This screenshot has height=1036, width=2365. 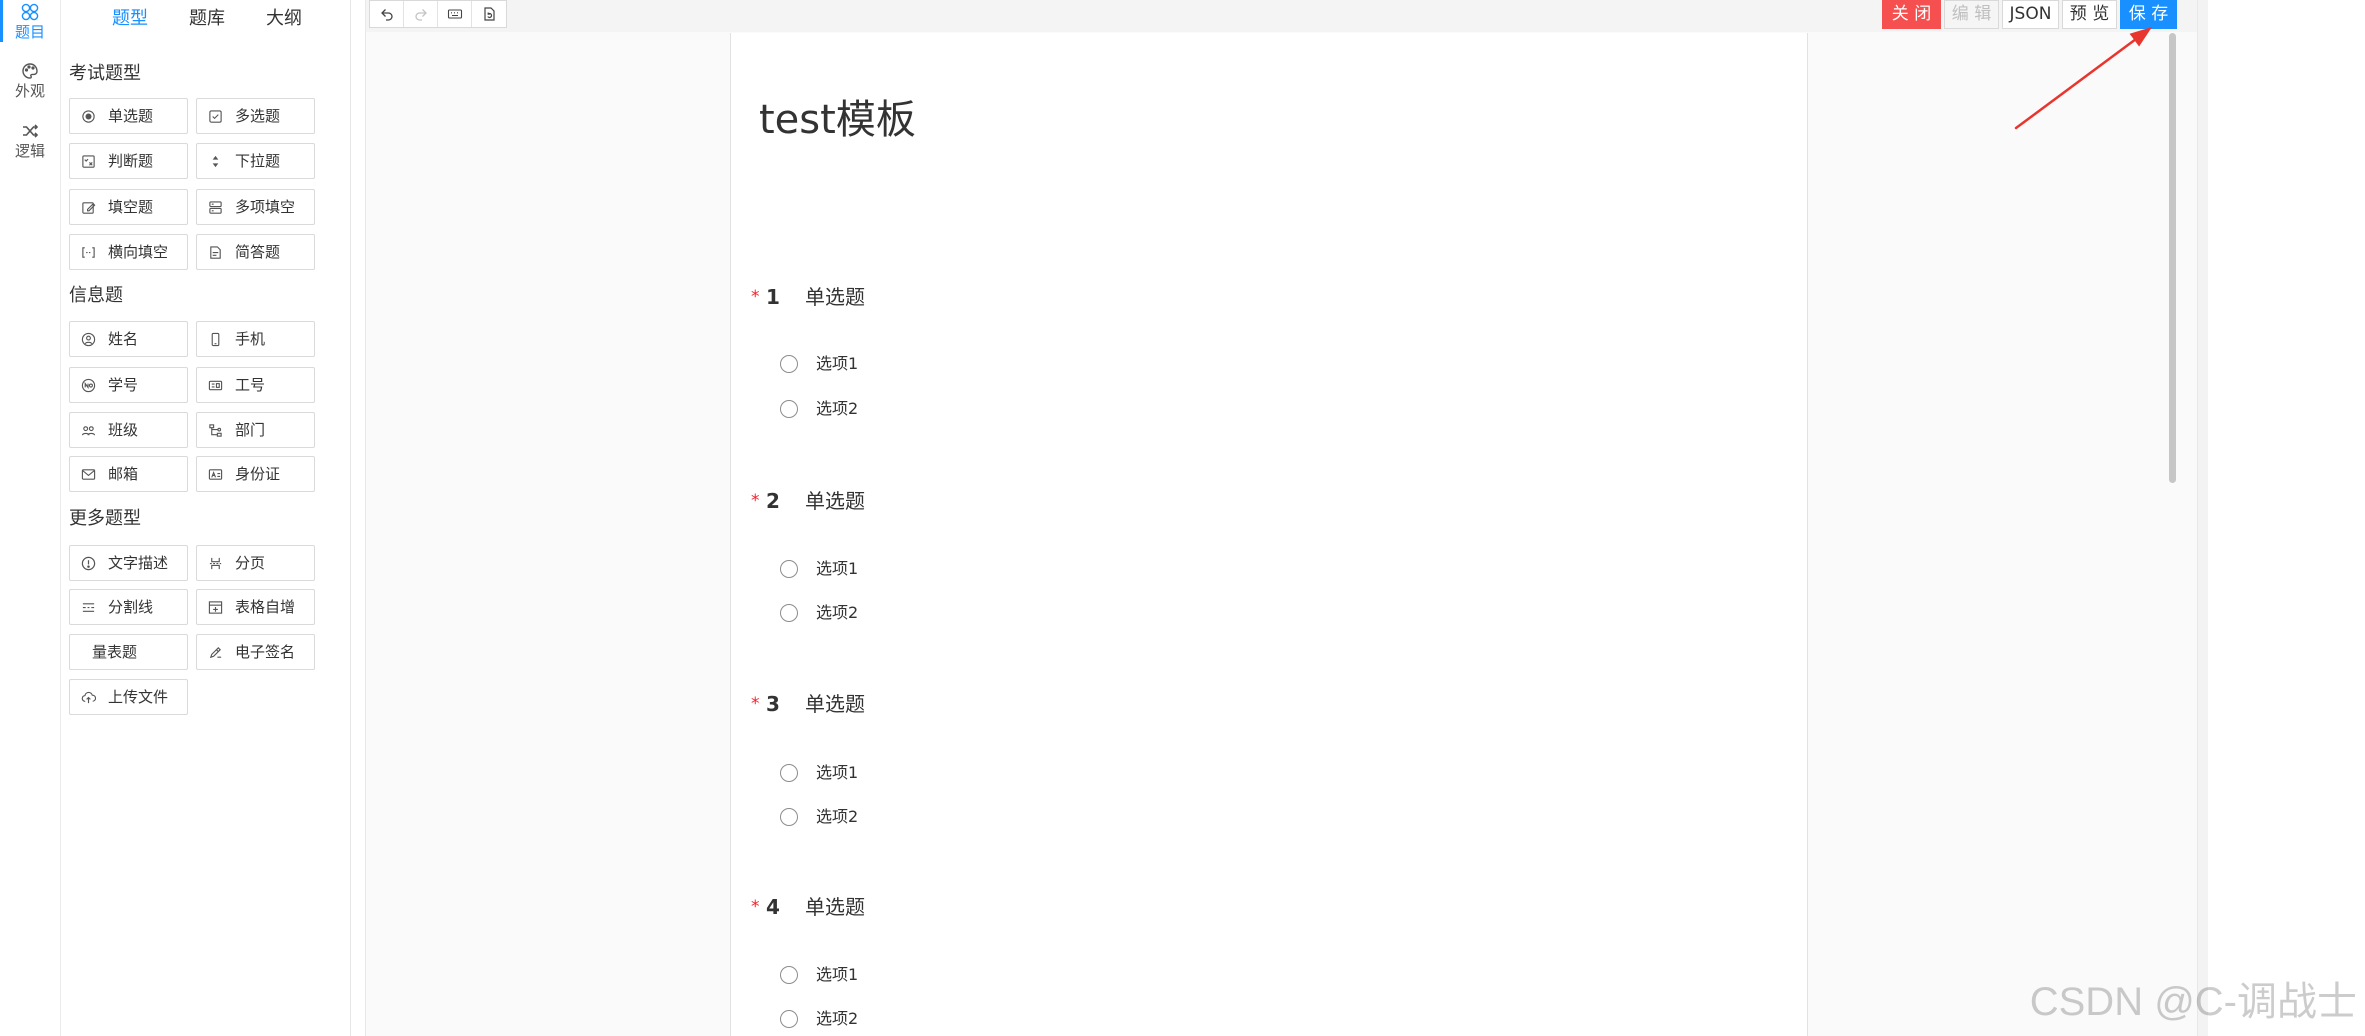 What do you see at coordinates (1031, 907) in the screenshot?
I see `question-header: * 4 单选题` at bounding box center [1031, 907].